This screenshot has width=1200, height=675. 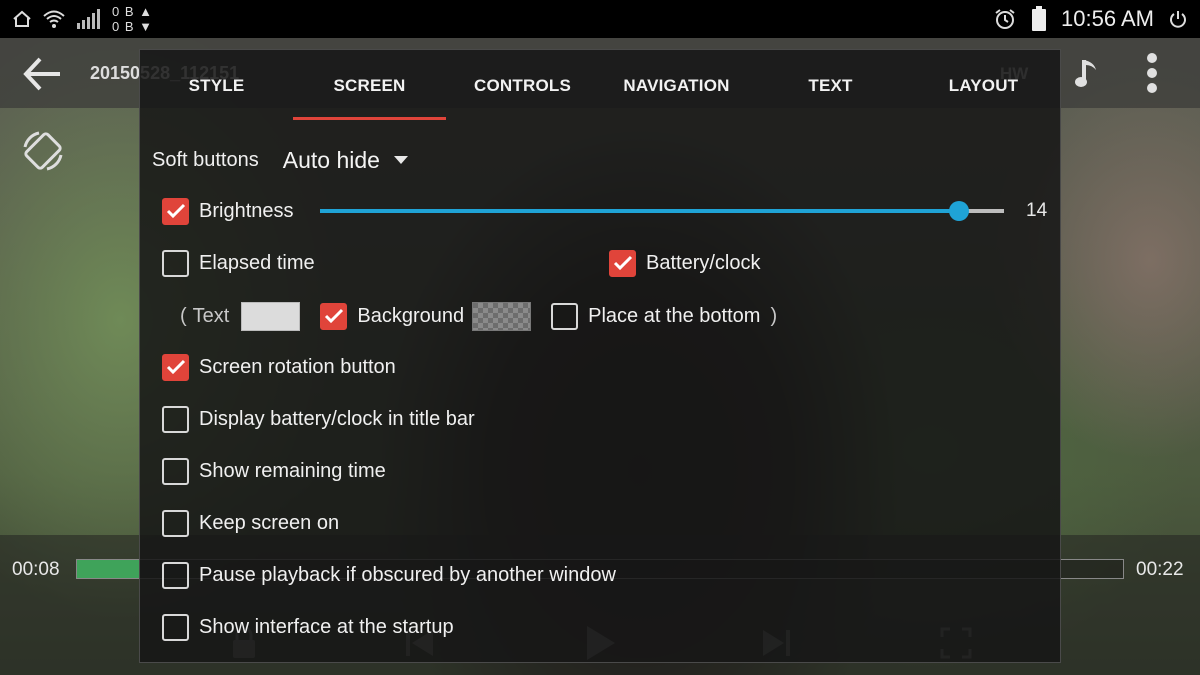 What do you see at coordinates (89, 19) in the screenshot?
I see `signal-icon` at bounding box center [89, 19].